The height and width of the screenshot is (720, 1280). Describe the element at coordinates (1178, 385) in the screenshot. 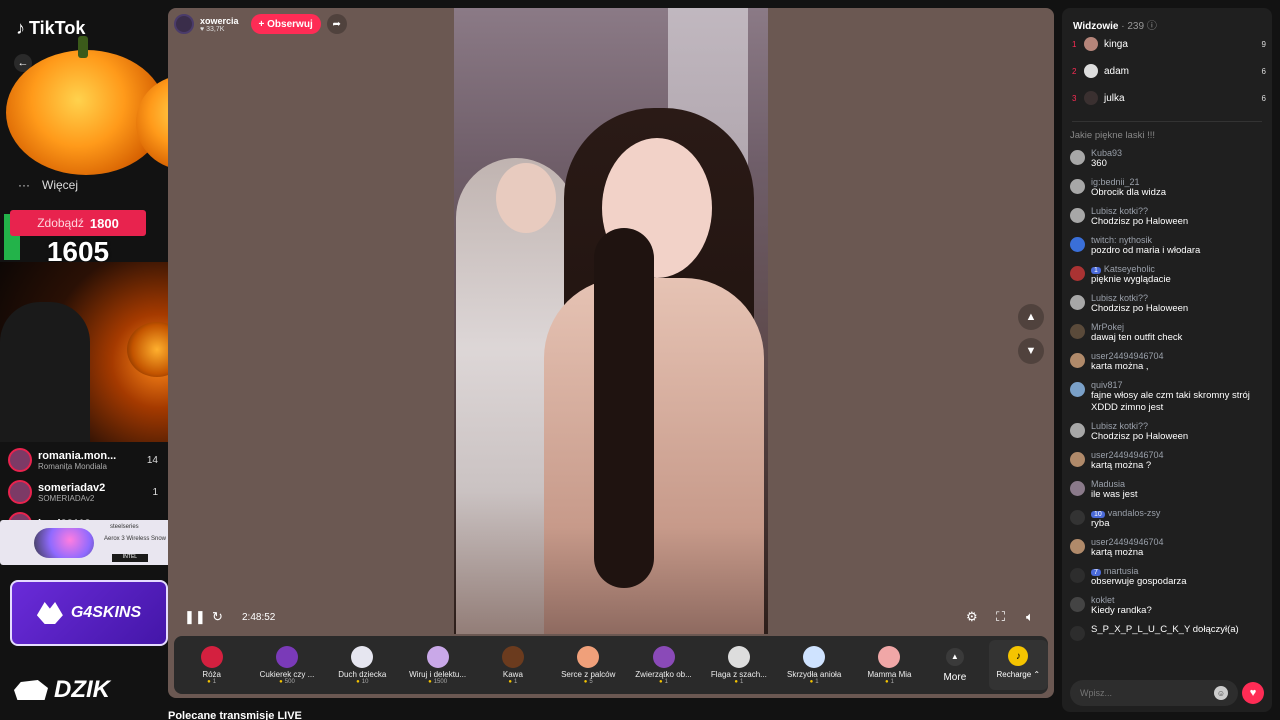

I see `message-user: quiv817` at that location.